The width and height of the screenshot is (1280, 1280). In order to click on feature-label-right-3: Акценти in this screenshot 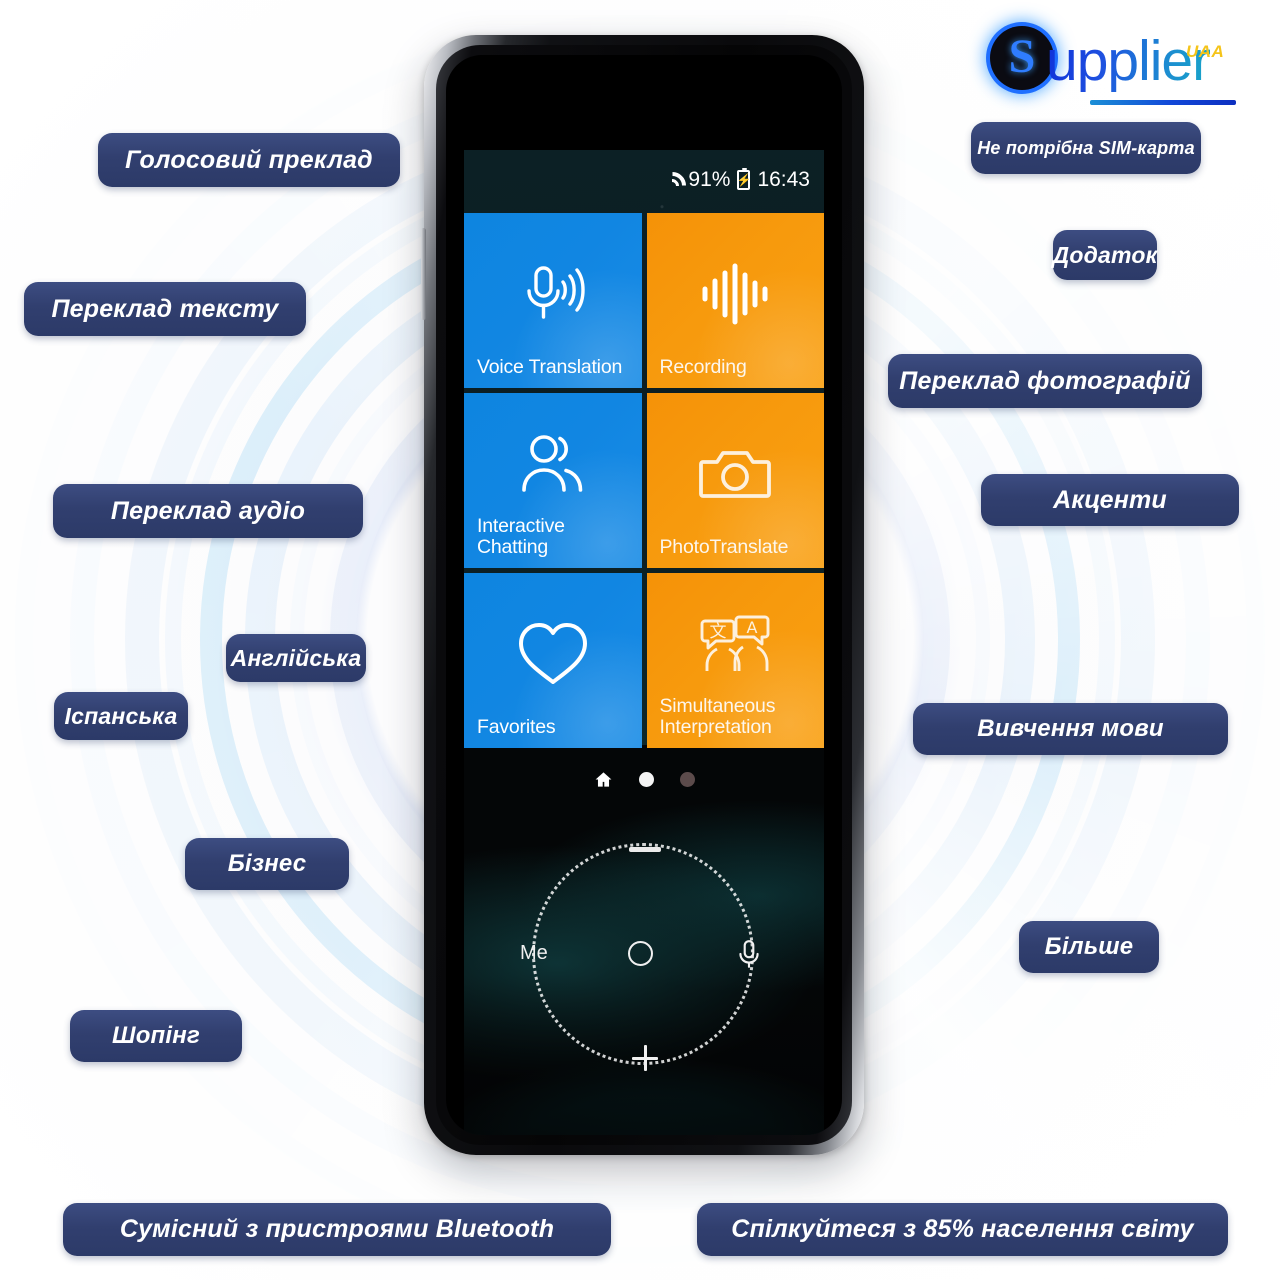, I will do `click(1110, 500)`.